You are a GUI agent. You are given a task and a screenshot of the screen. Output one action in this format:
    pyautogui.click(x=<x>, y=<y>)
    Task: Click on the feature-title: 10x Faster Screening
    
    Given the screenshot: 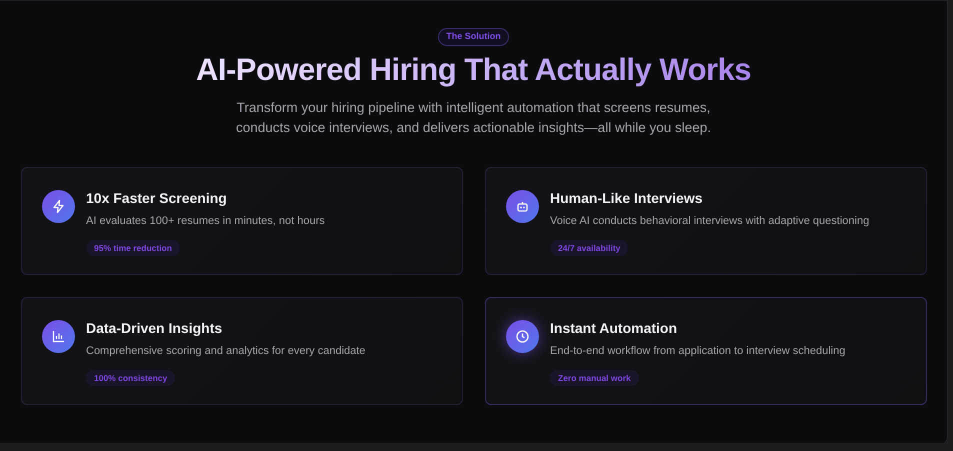 What is the action you would take?
    pyautogui.click(x=157, y=199)
    